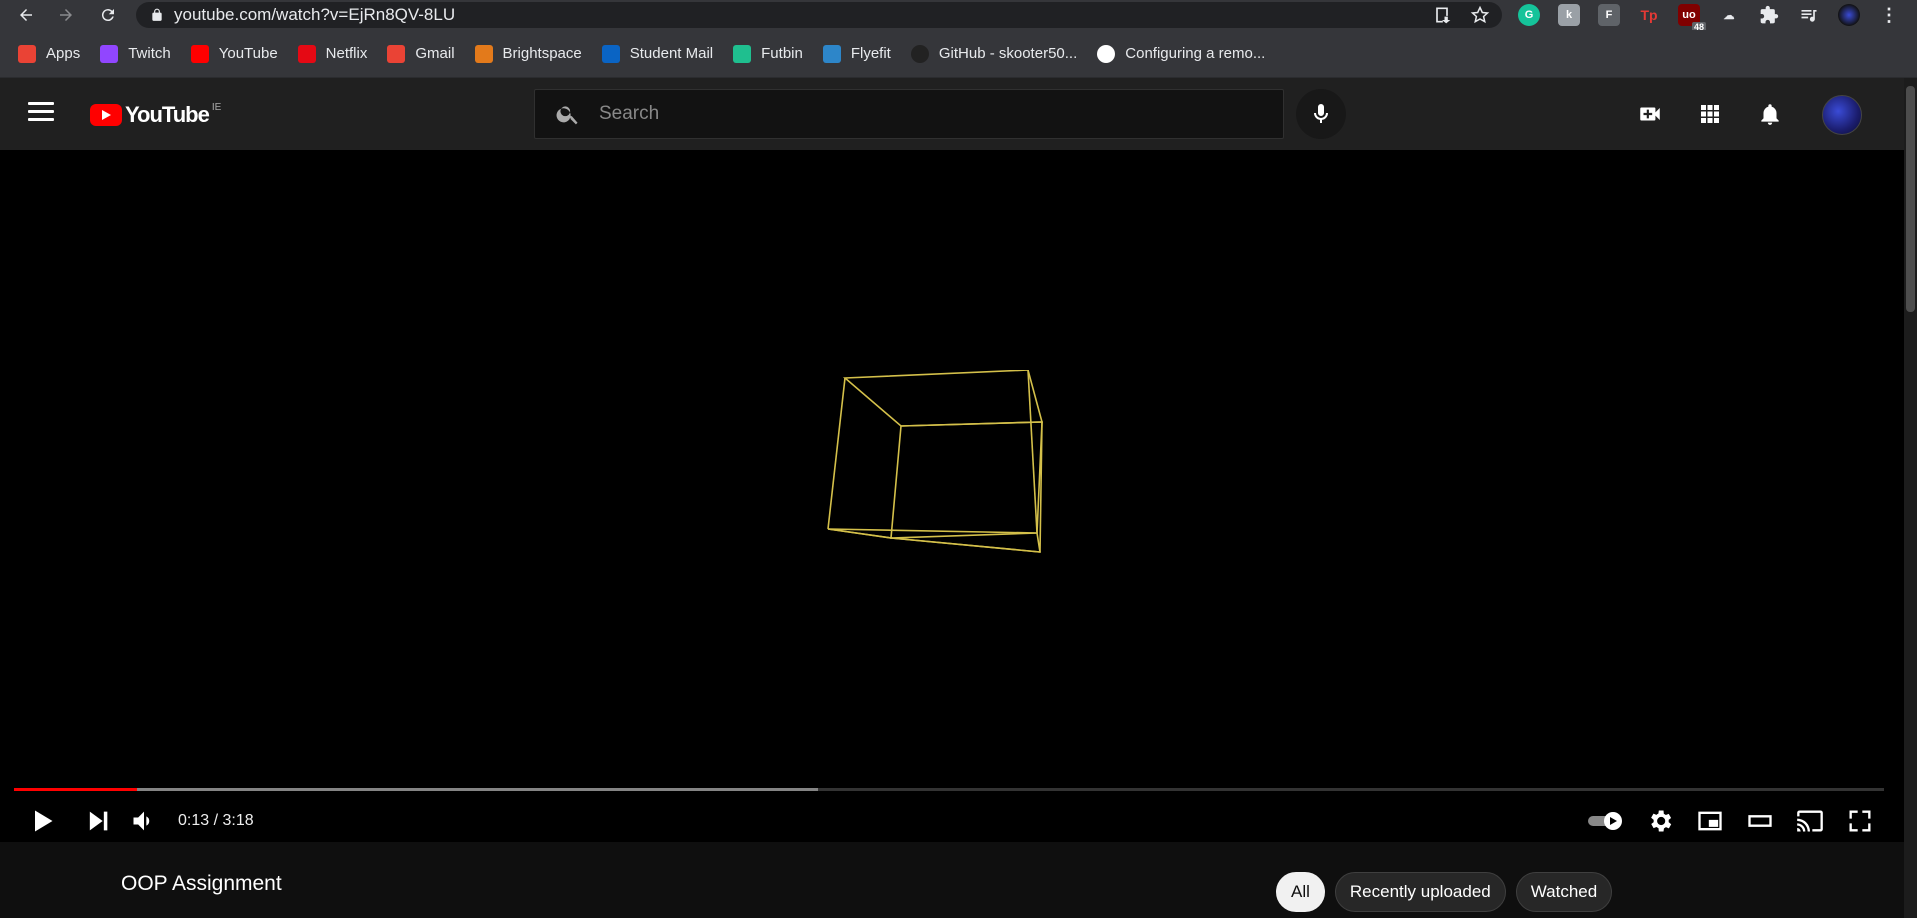 The height and width of the screenshot is (918, 1917). I want to click on bookmark-label: Futbin, so click(782, 53).